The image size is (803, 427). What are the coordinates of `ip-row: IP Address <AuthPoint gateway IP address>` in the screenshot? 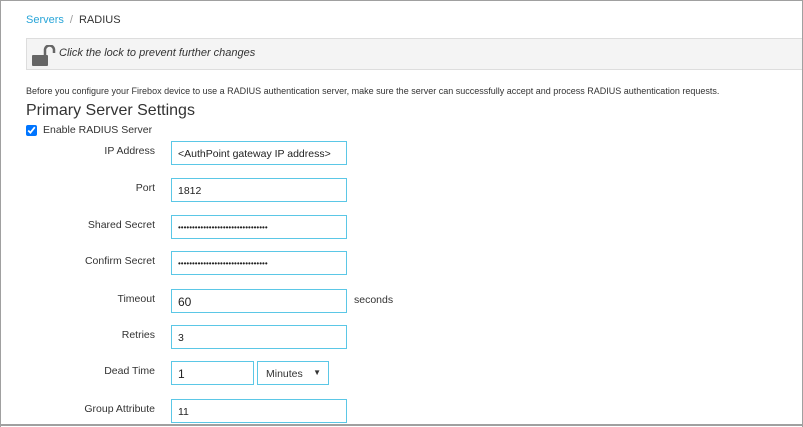 It's located at (251, 153).